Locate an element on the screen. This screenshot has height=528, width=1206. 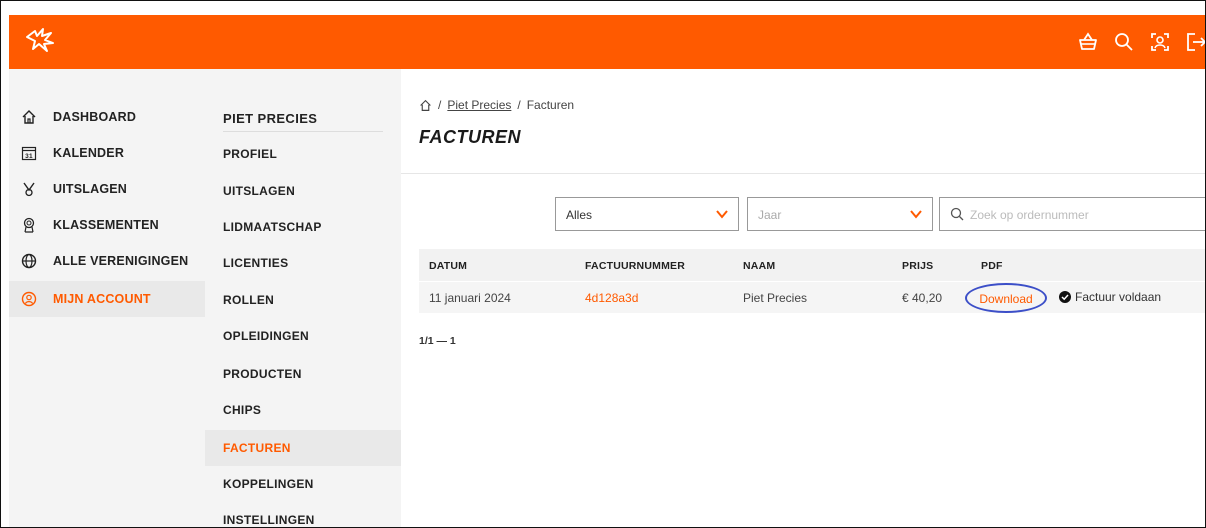
type-select-value: Alles is located at coordinates (579, 215).